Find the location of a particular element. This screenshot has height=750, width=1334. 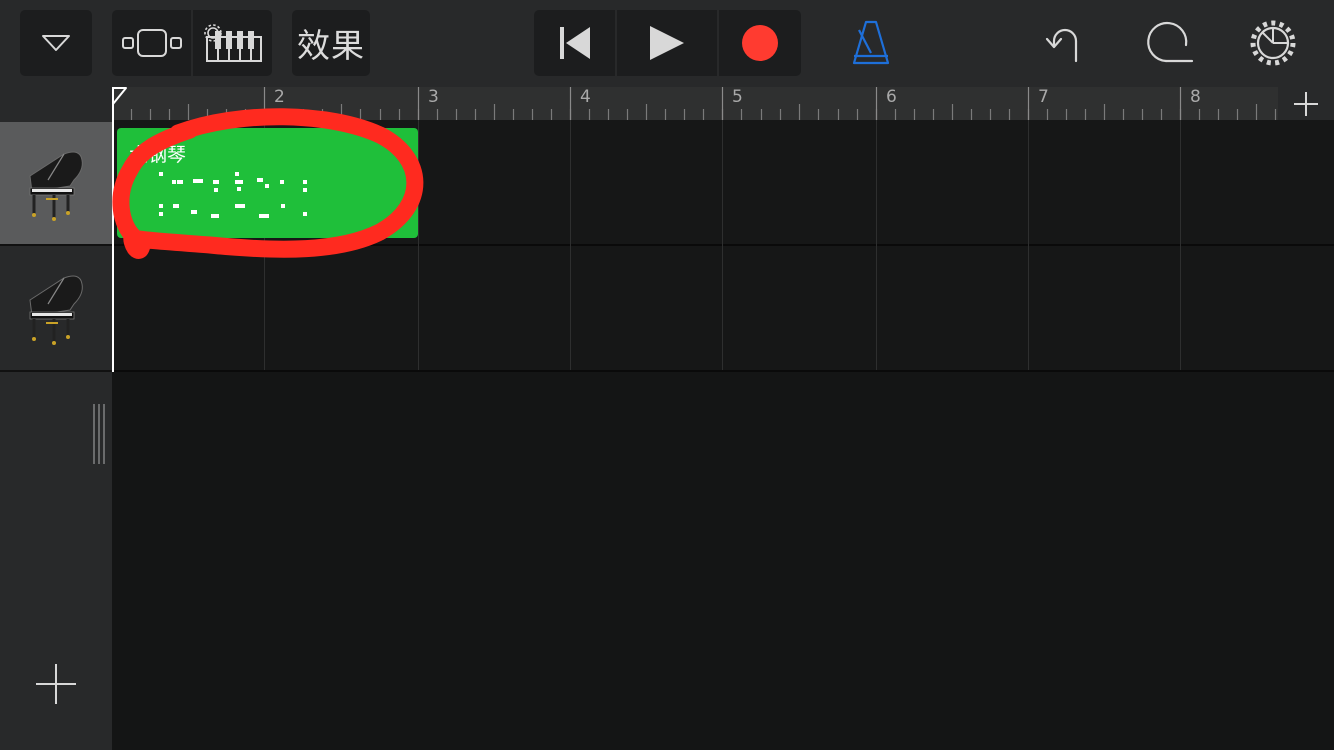

ruler-bar-number: 8 is located at coordinates (1195, 97).